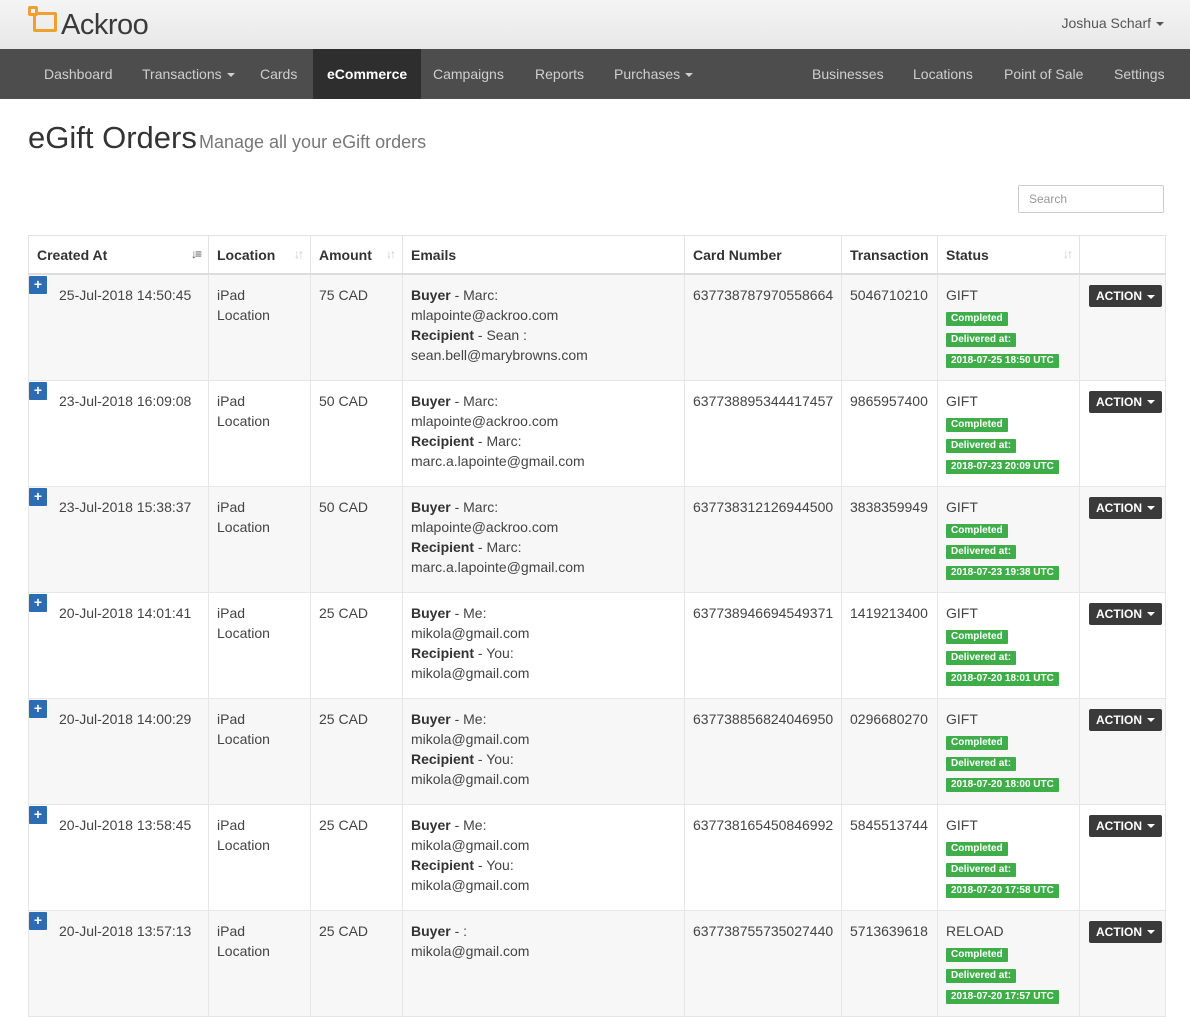 The image size is (1190, 1017). Describe the element at coordinates (763, 645) in the screenshot. I see `cell-card-number: 637738946694549371` at that location.